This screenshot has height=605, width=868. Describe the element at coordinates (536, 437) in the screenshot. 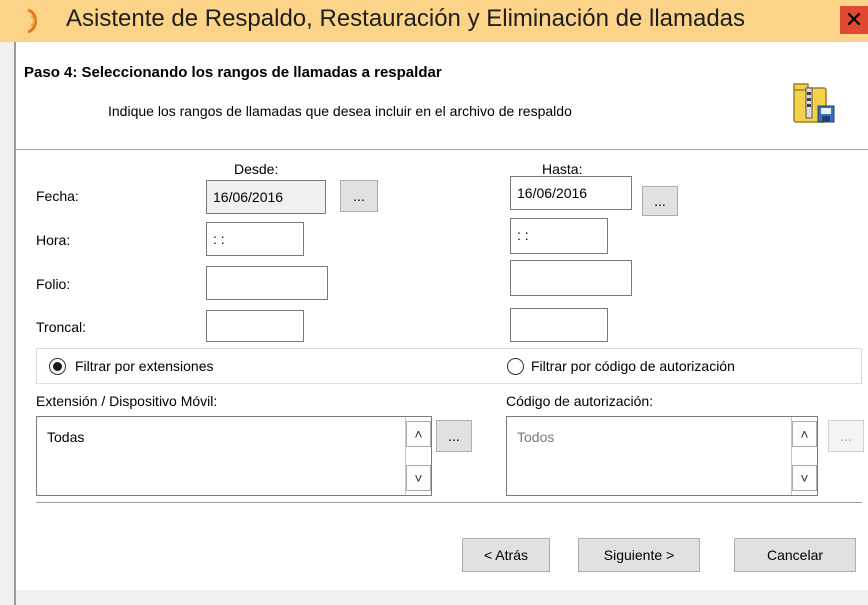

I see `list-item: Todos` at that location.